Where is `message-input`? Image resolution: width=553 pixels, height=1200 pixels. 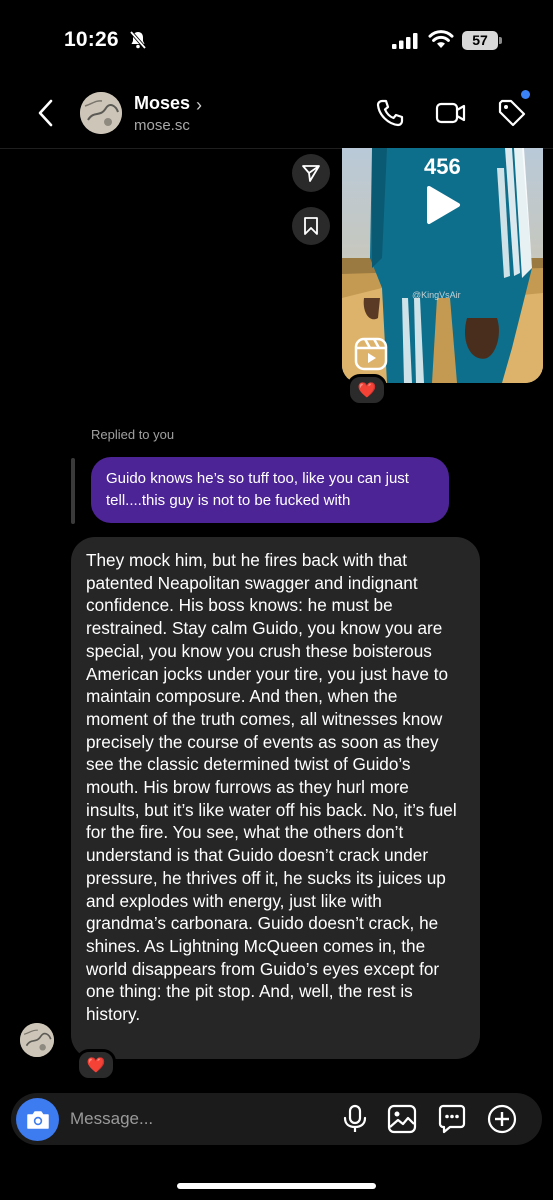 message-input is located at coordinates (190, 1119).